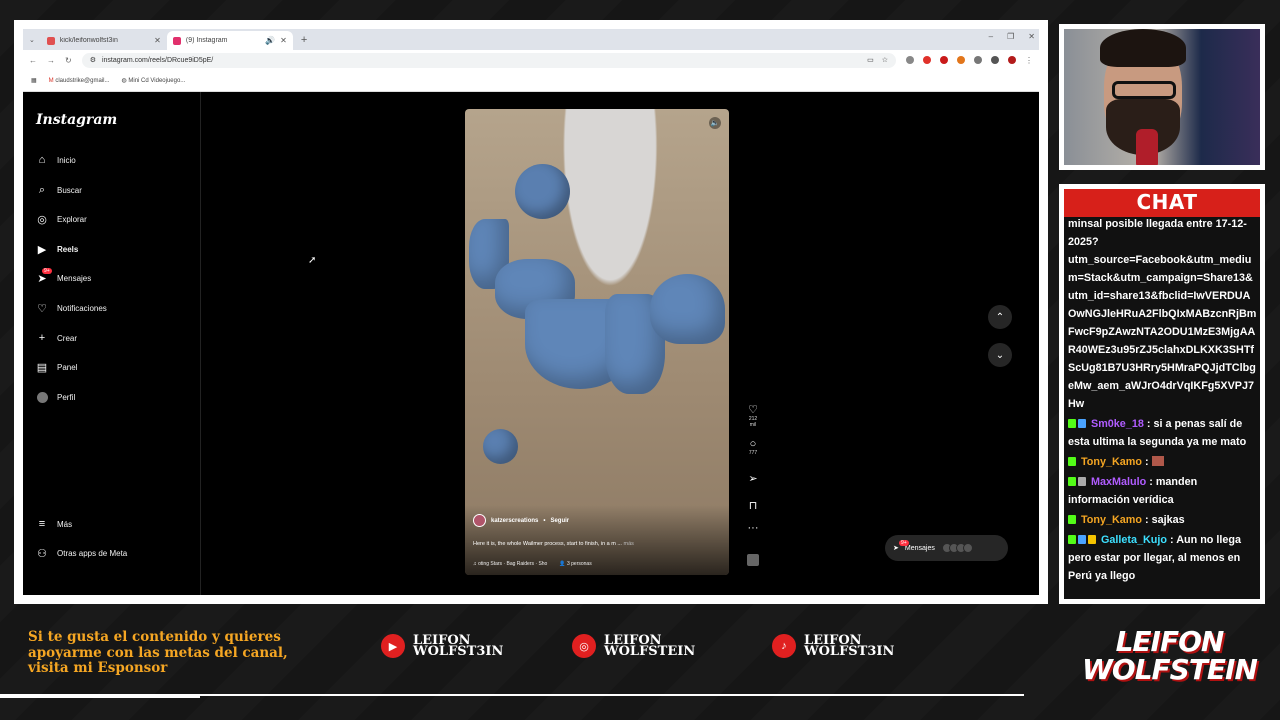  Describe the element at coordinates (479, 520) in the screenshot. I see `author-avatar` at that location.